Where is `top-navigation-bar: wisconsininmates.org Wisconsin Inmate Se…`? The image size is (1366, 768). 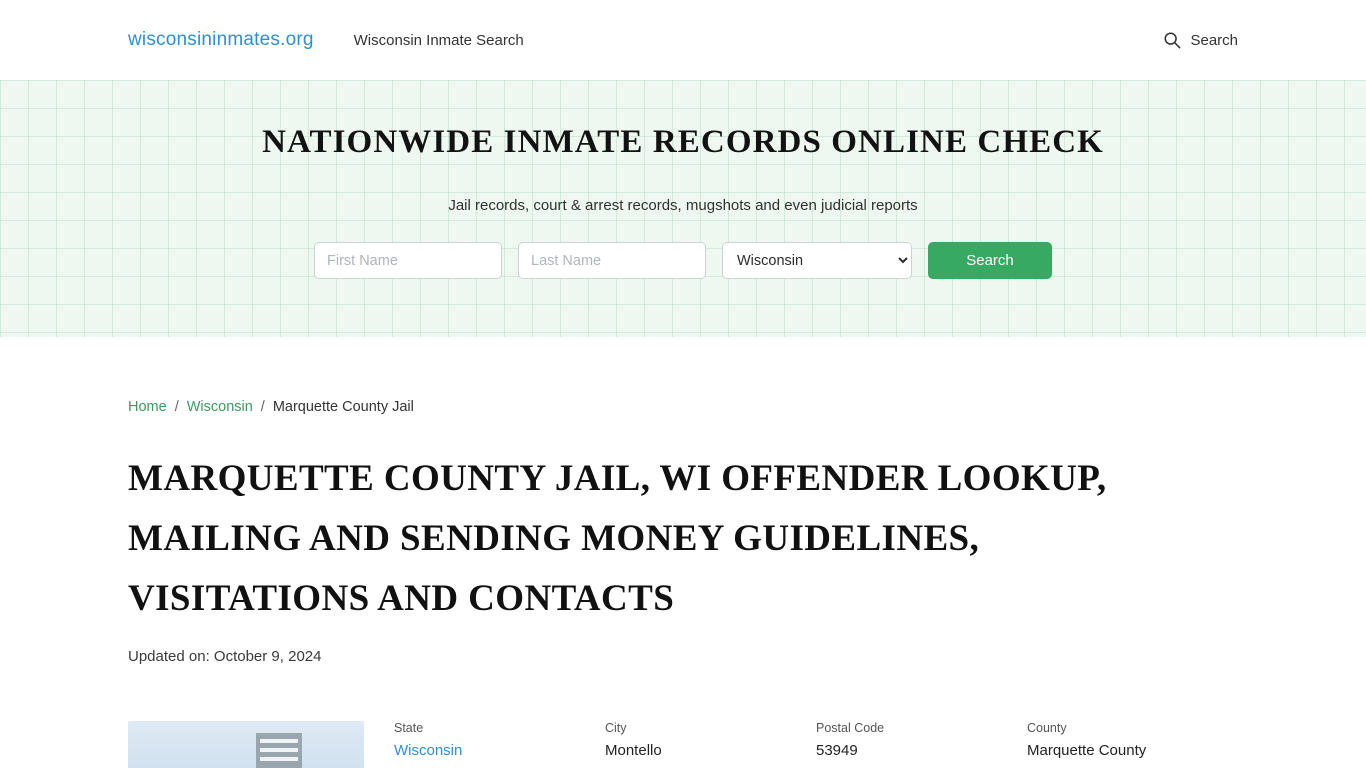 top-navigation-bar: wisconsininmates.org Wisconsin Inmate Se… is located at coordinates (683, 40).